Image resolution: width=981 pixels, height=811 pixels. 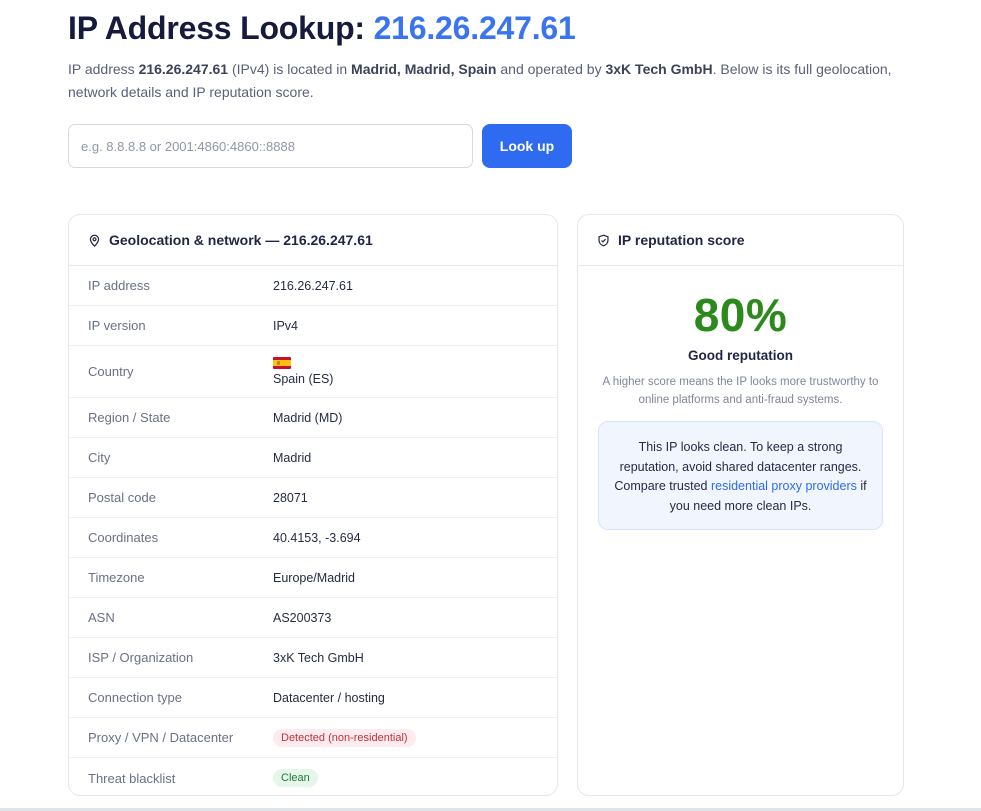 I want to click on row-value: 28071, so click(x=290, y=497).